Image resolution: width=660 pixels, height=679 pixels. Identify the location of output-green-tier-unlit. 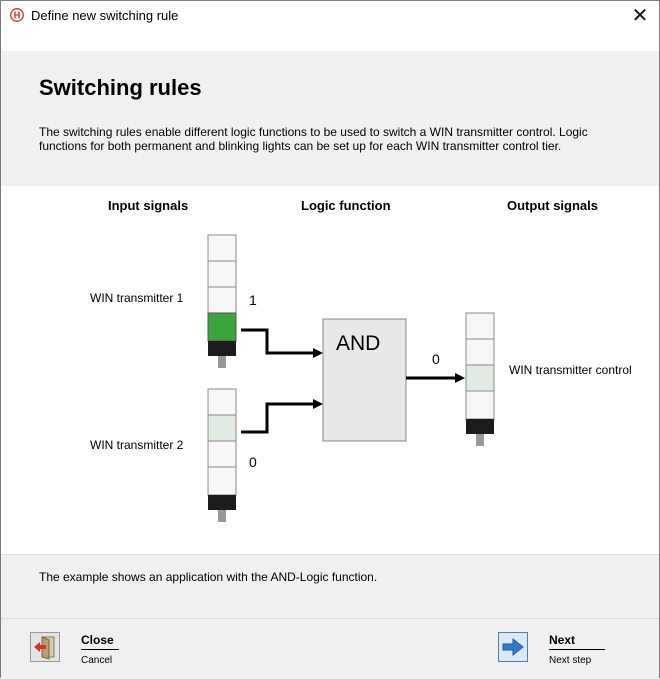
(480, 378).